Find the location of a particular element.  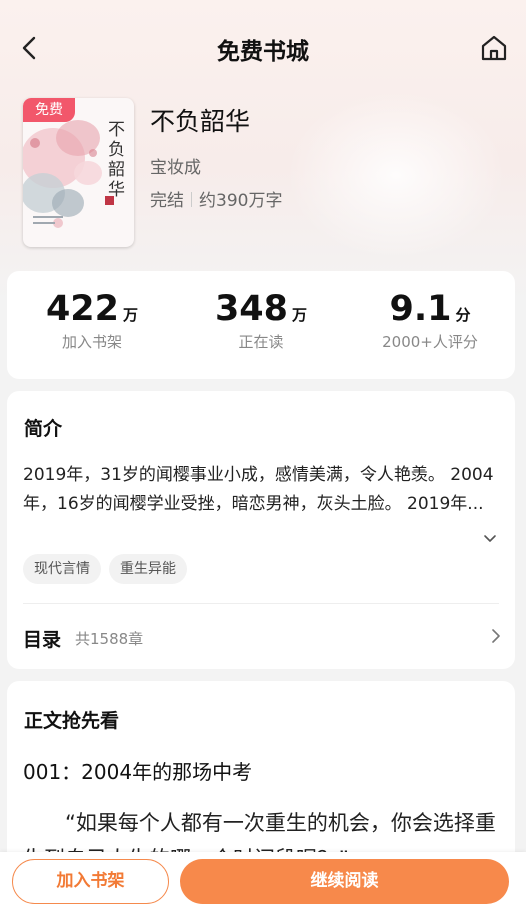

stat-reading: 348 万 正在读 is located at coordinates (261, 320).